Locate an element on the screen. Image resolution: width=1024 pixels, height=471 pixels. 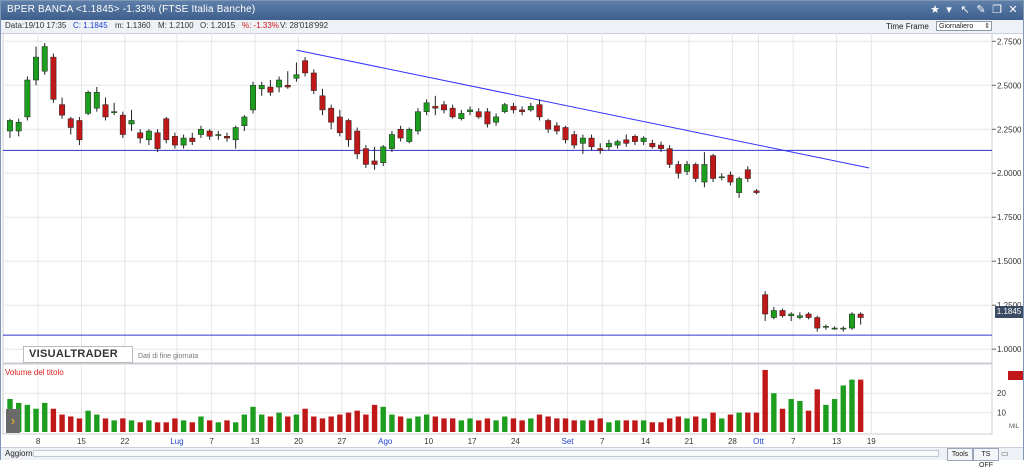
current-price-badge: 1.1845 is located at coordinates (1009, 312).